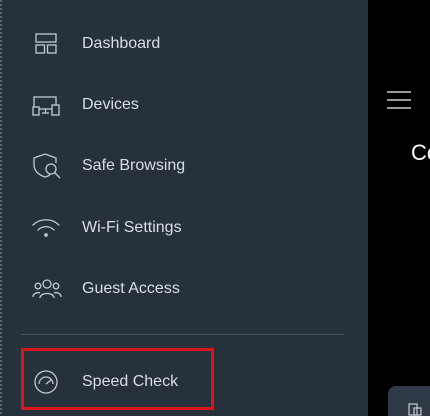 The image size is (430, 416). What do you see at coordinates (117, 379) in the screenshot?
I see `speed-check-highlight` at bounding box center [117, 379].